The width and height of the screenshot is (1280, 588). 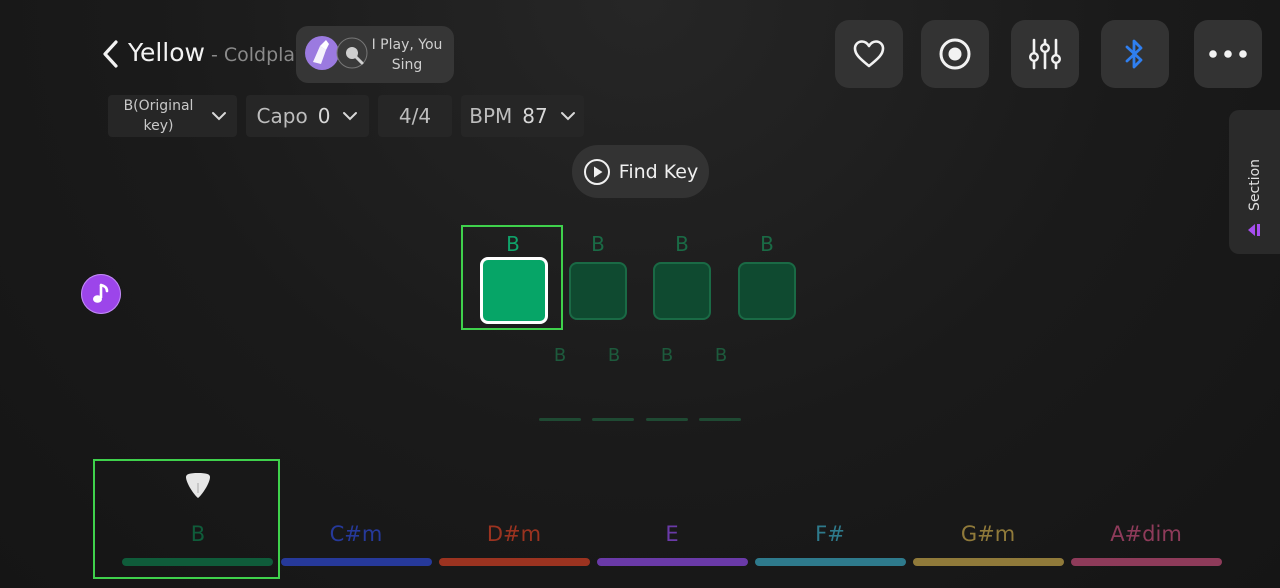 I want to click on capo-select: Capo 0, so click(x=307, y=116).